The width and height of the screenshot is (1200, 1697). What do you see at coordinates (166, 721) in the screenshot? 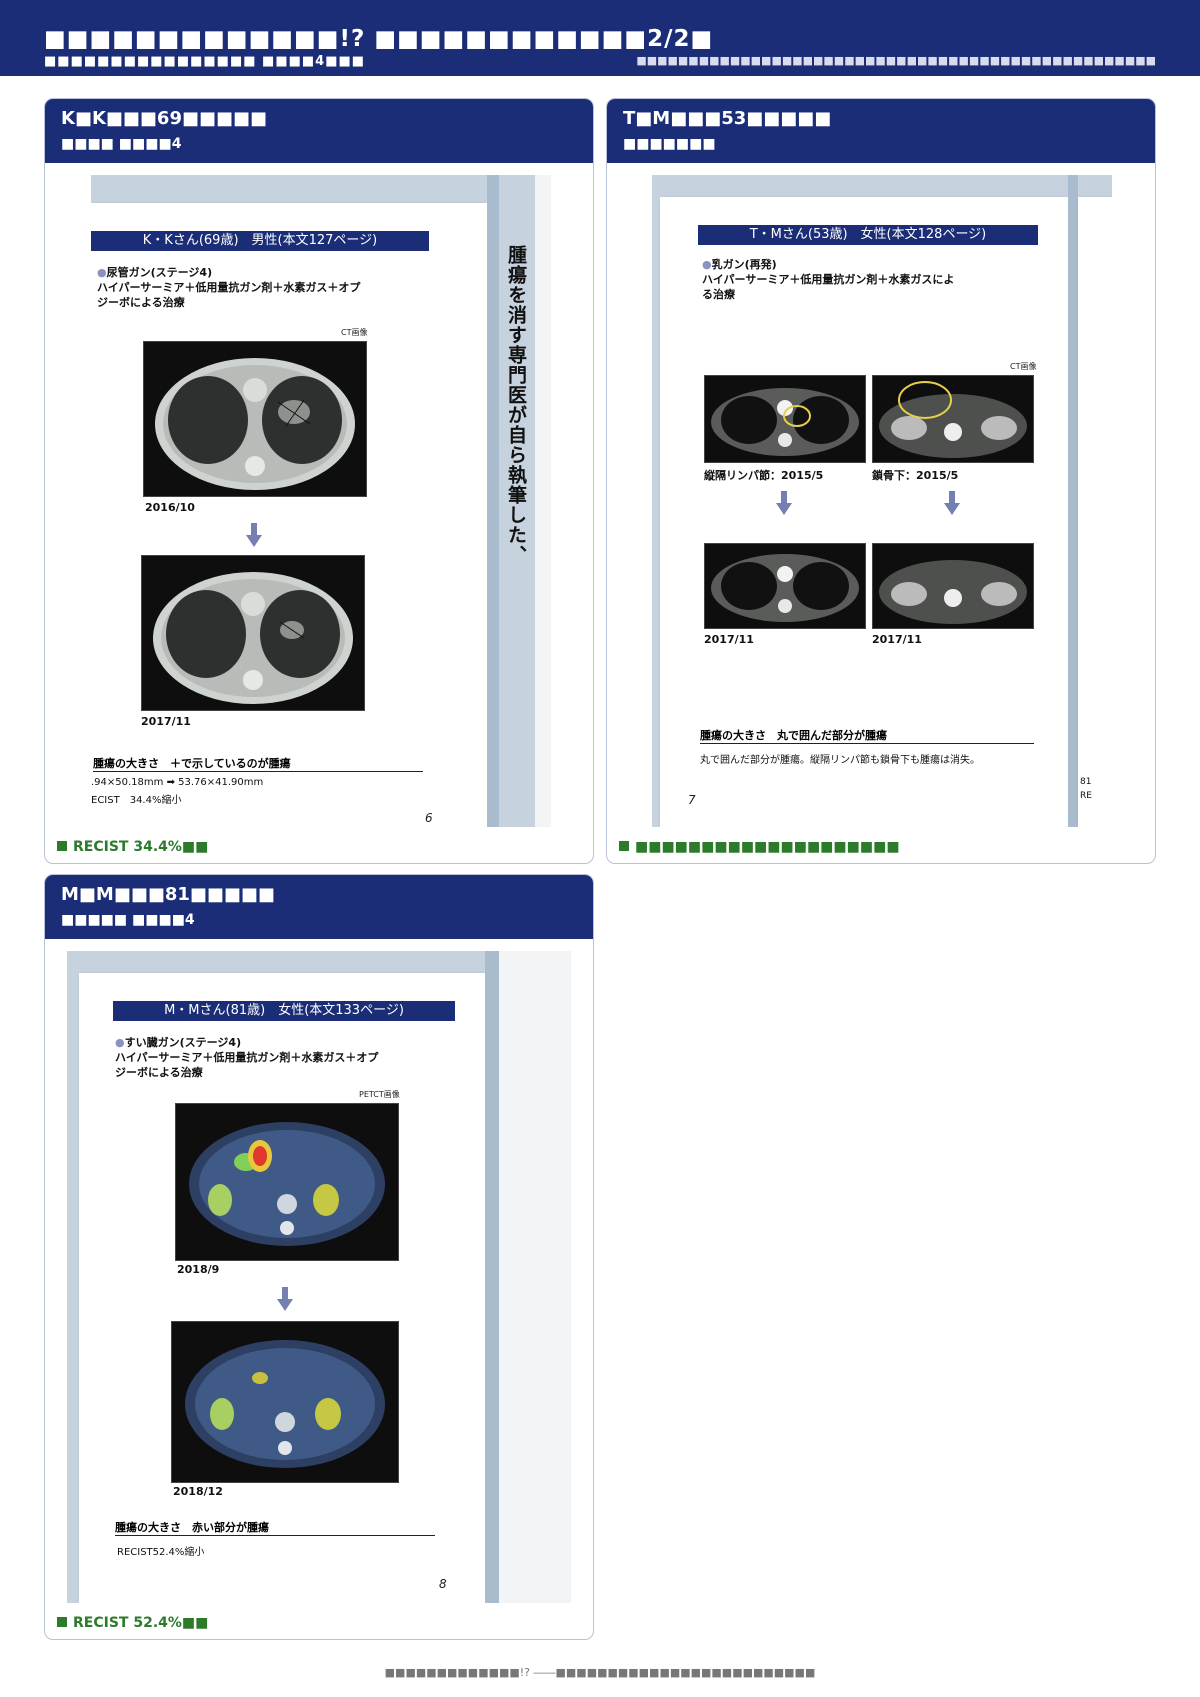
I see `scan-date-after: 2017/11` at bounding box center [166, 721].